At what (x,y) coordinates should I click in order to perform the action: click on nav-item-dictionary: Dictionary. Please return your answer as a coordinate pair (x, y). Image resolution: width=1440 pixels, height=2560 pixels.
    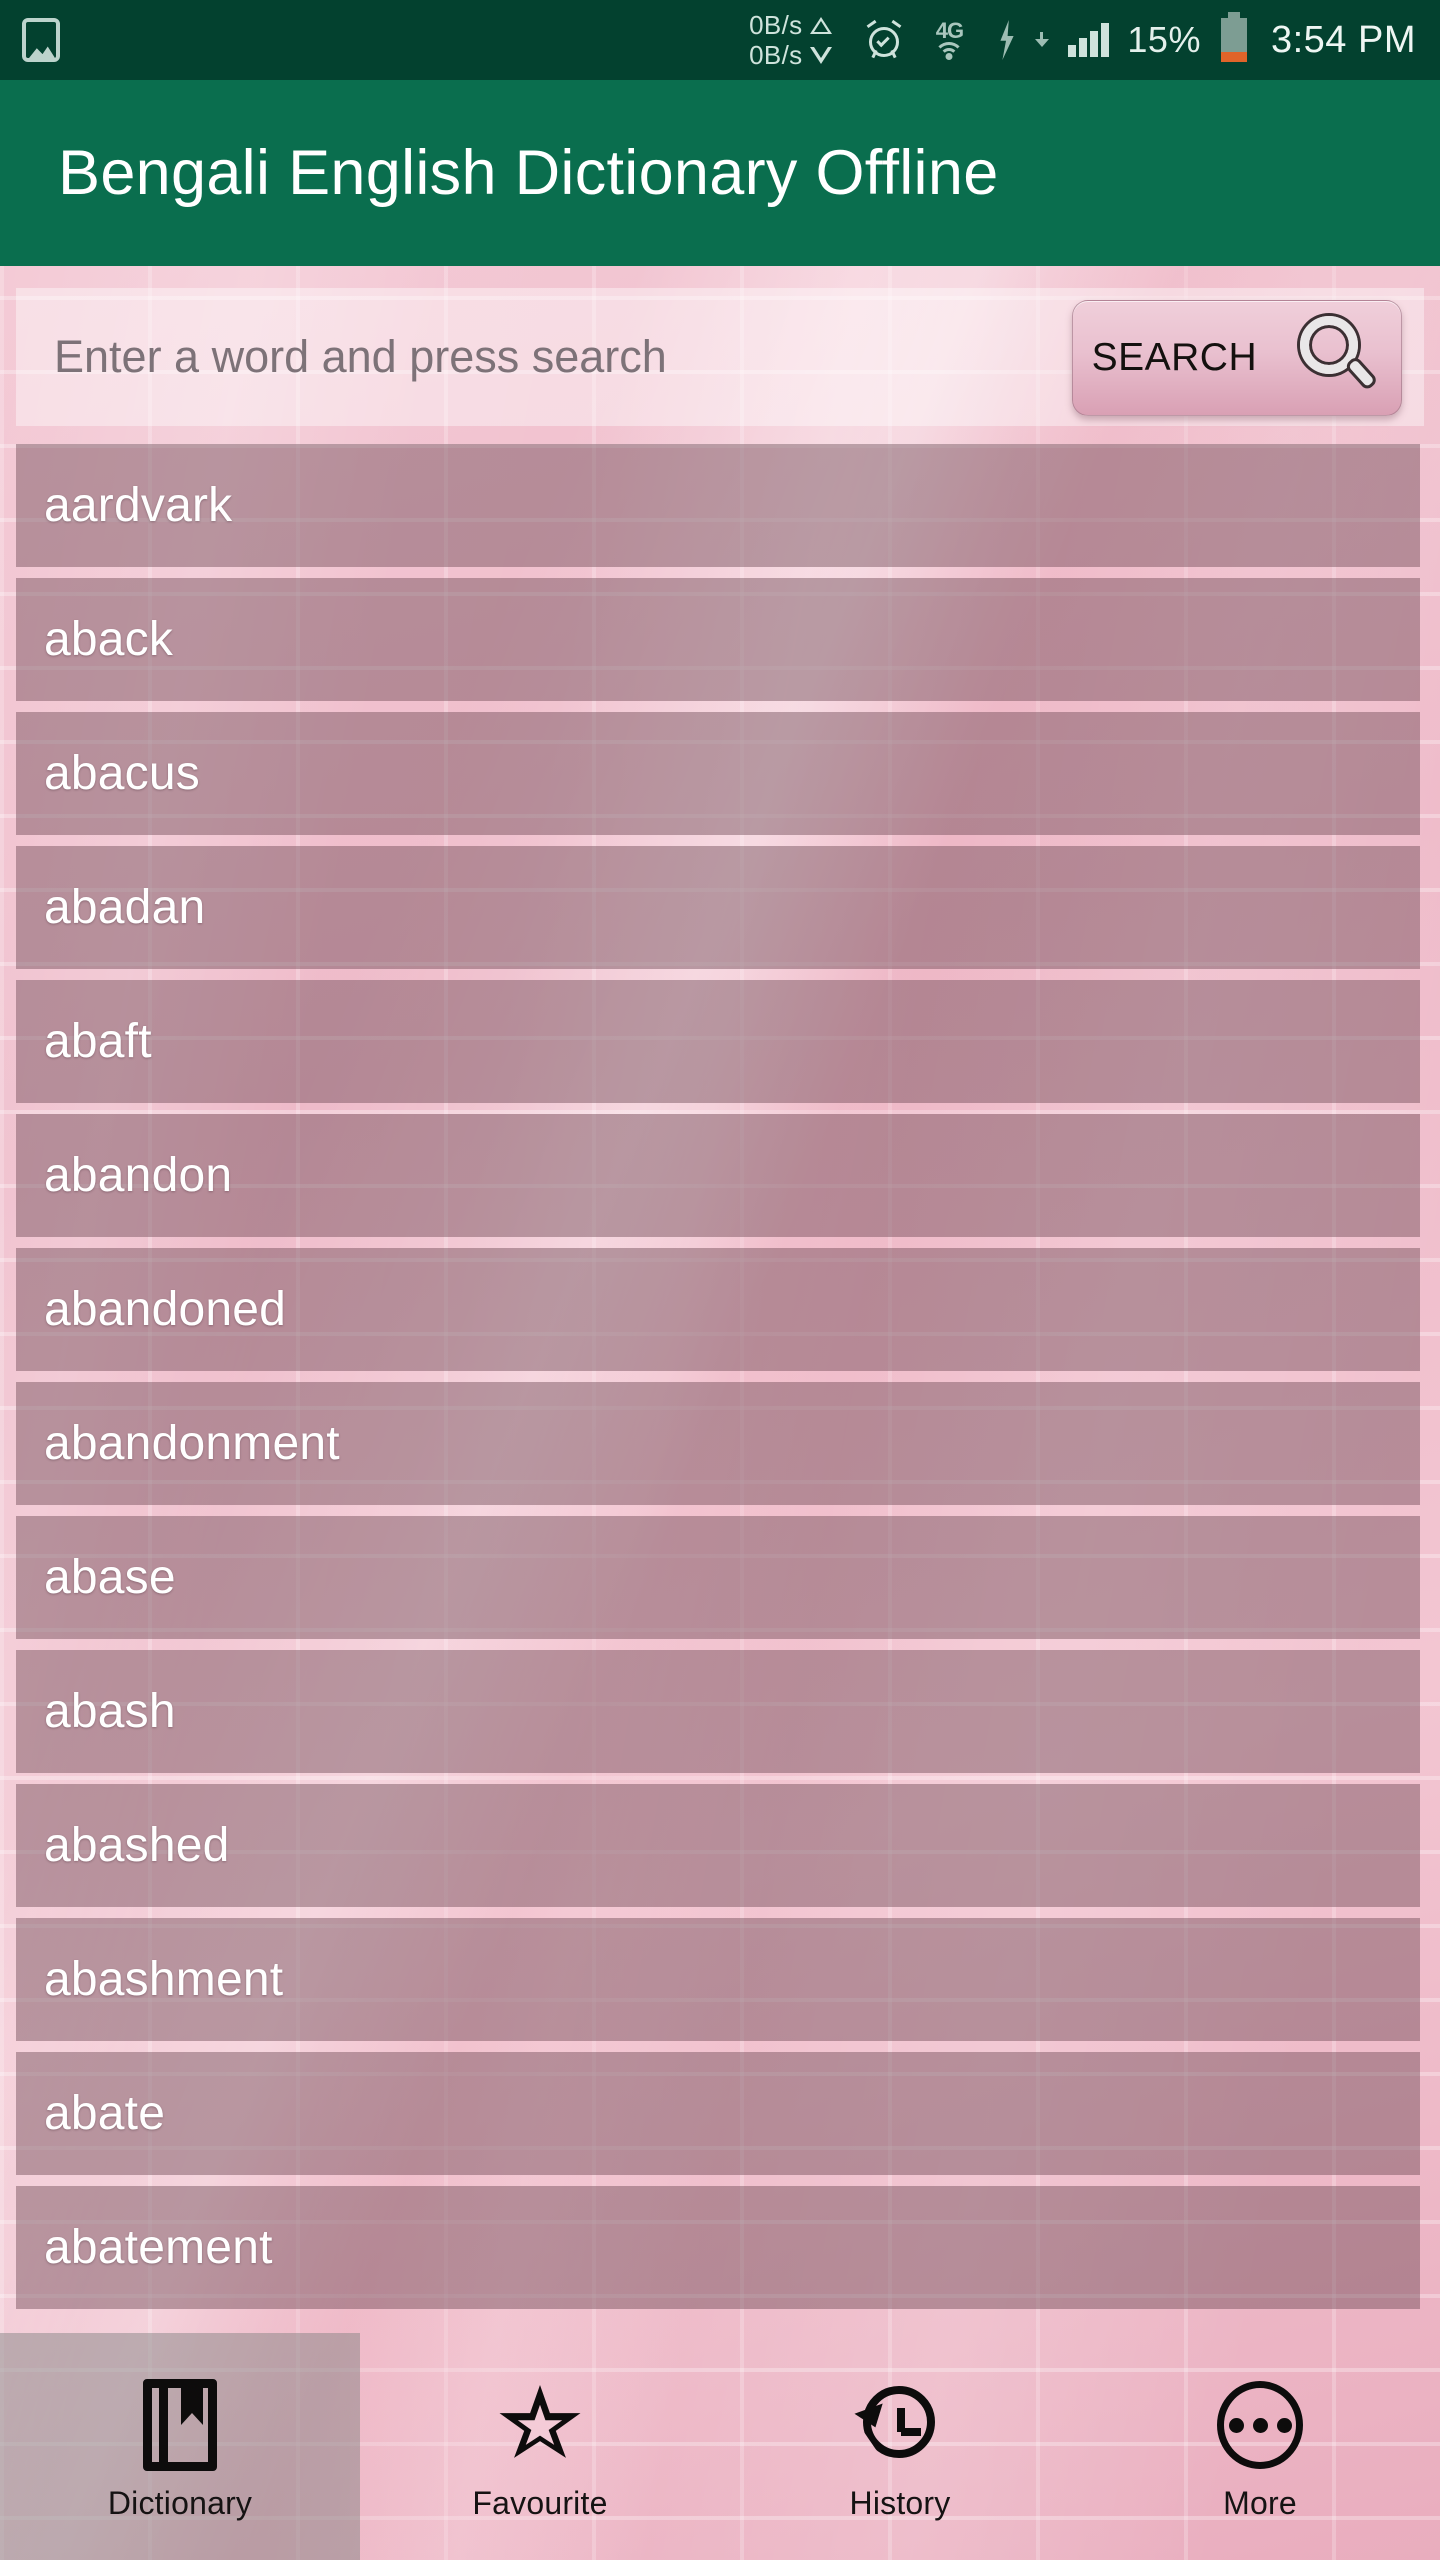
    Looking at the image, I should click on (180, 2446).